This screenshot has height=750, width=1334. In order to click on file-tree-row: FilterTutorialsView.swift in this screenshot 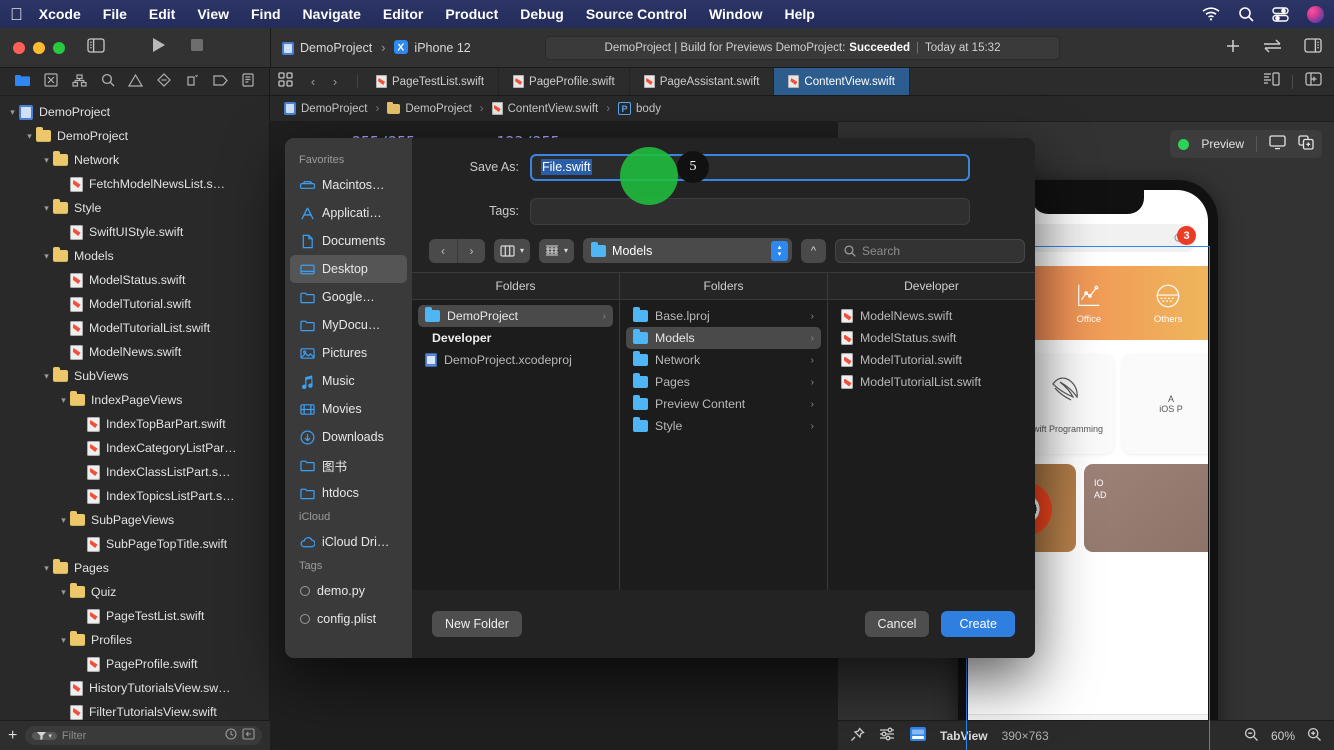, I will do `click(134, 710)`.